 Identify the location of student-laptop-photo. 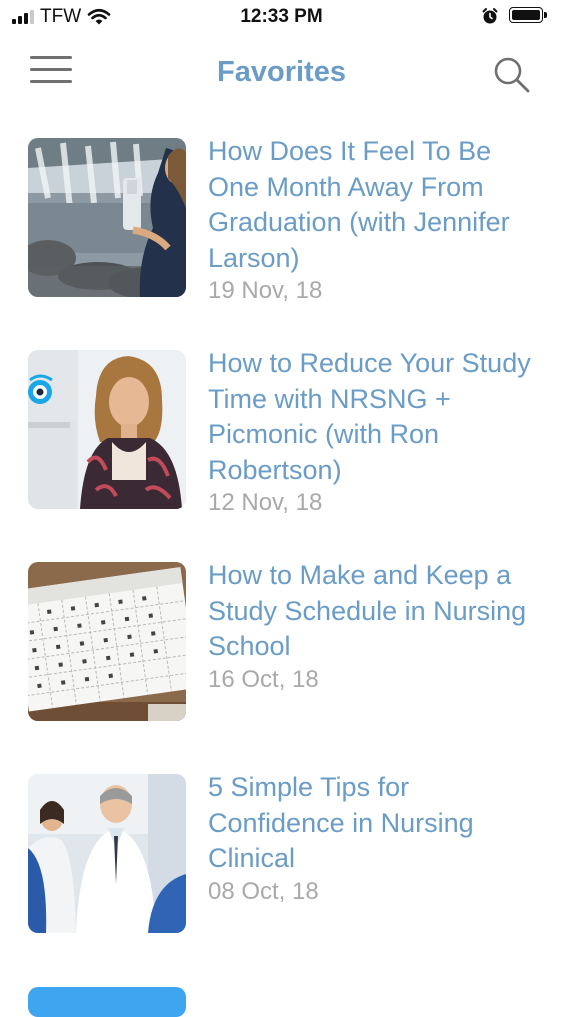
(107, 429).